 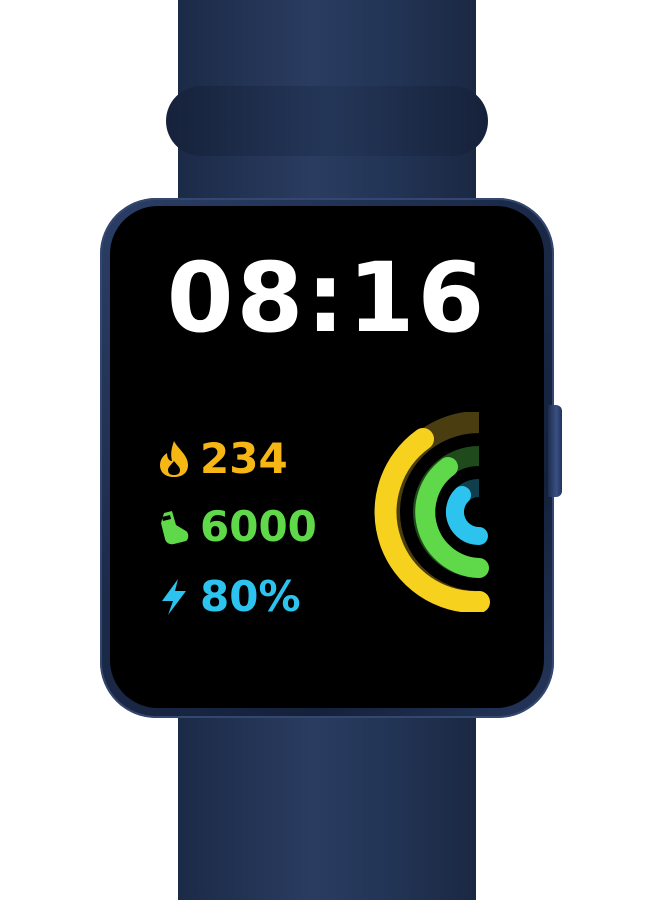 I want to click on calories-value: 234, so click(x=244, y=458).